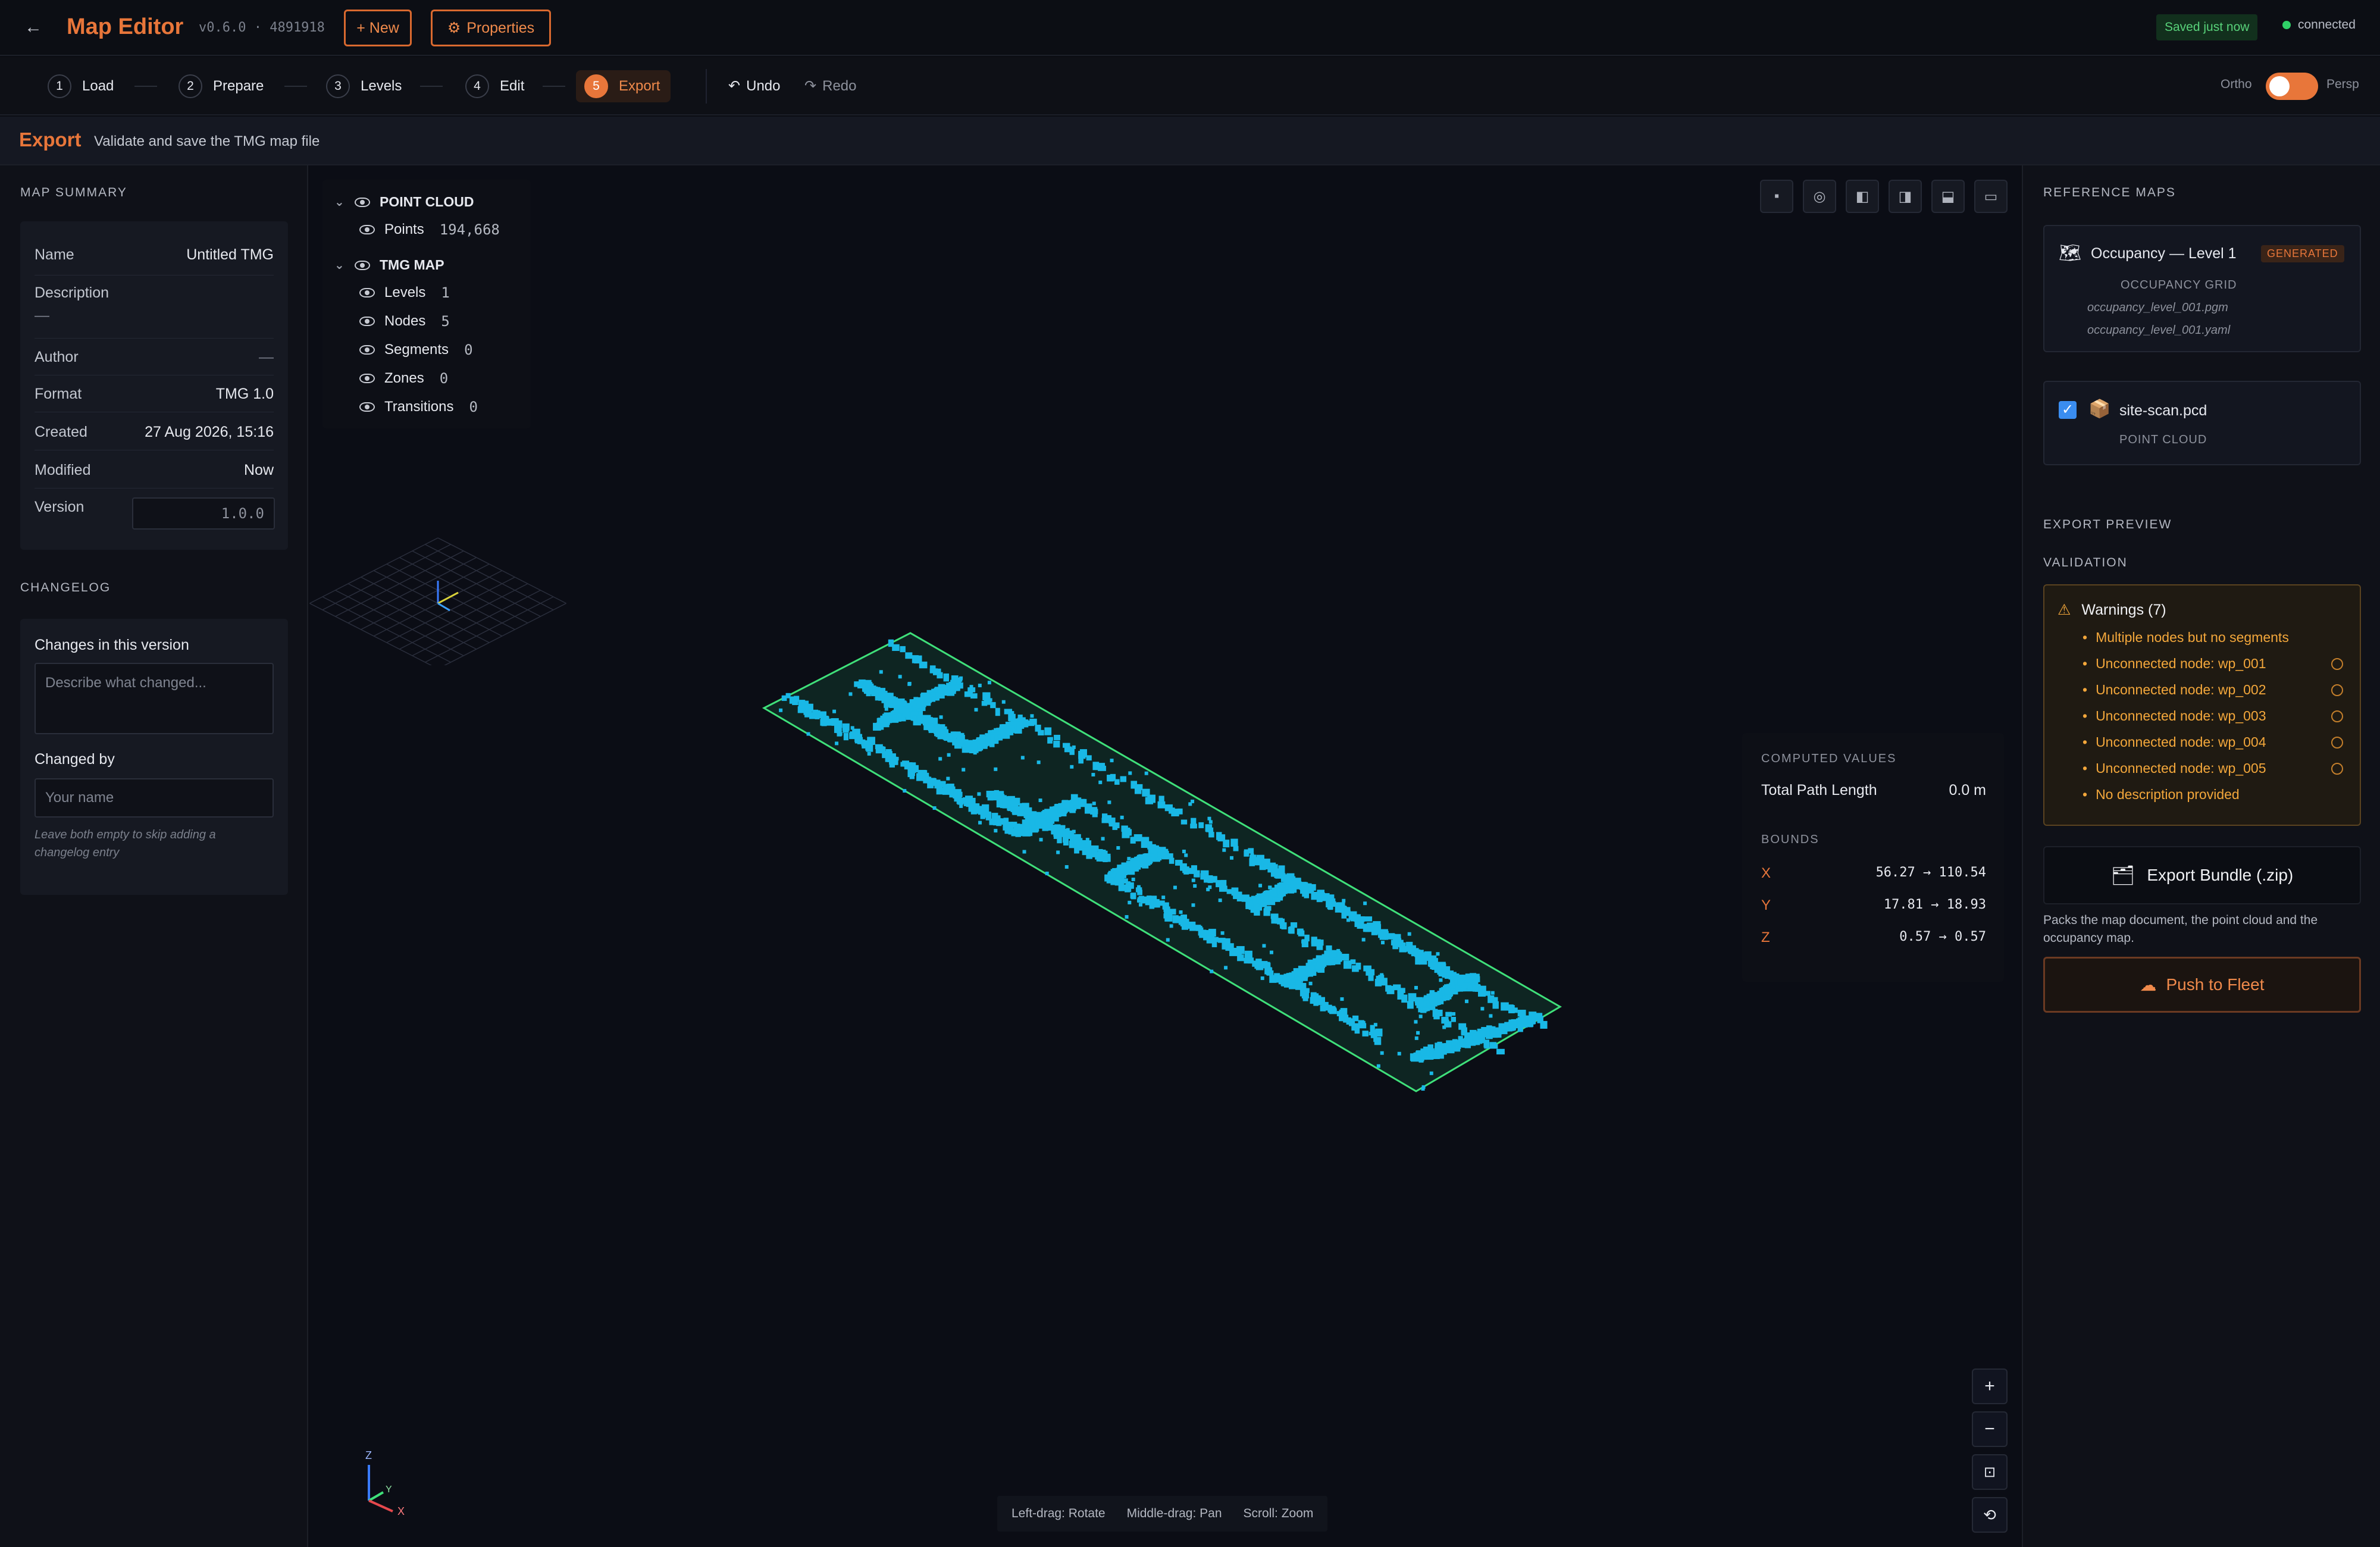 This screenshot has height=1547, width=2380. Describe the element at coordinates (404, 202) in the screenshot. I see `layer-group-point-cloud: ⌄ POINT CLOUD` at that location.